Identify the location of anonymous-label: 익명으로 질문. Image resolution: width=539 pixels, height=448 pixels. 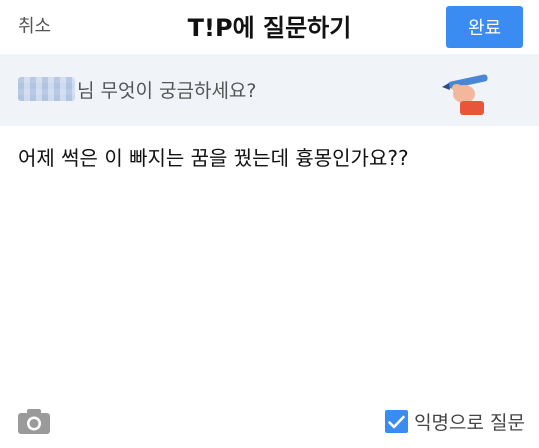
(469, 423).